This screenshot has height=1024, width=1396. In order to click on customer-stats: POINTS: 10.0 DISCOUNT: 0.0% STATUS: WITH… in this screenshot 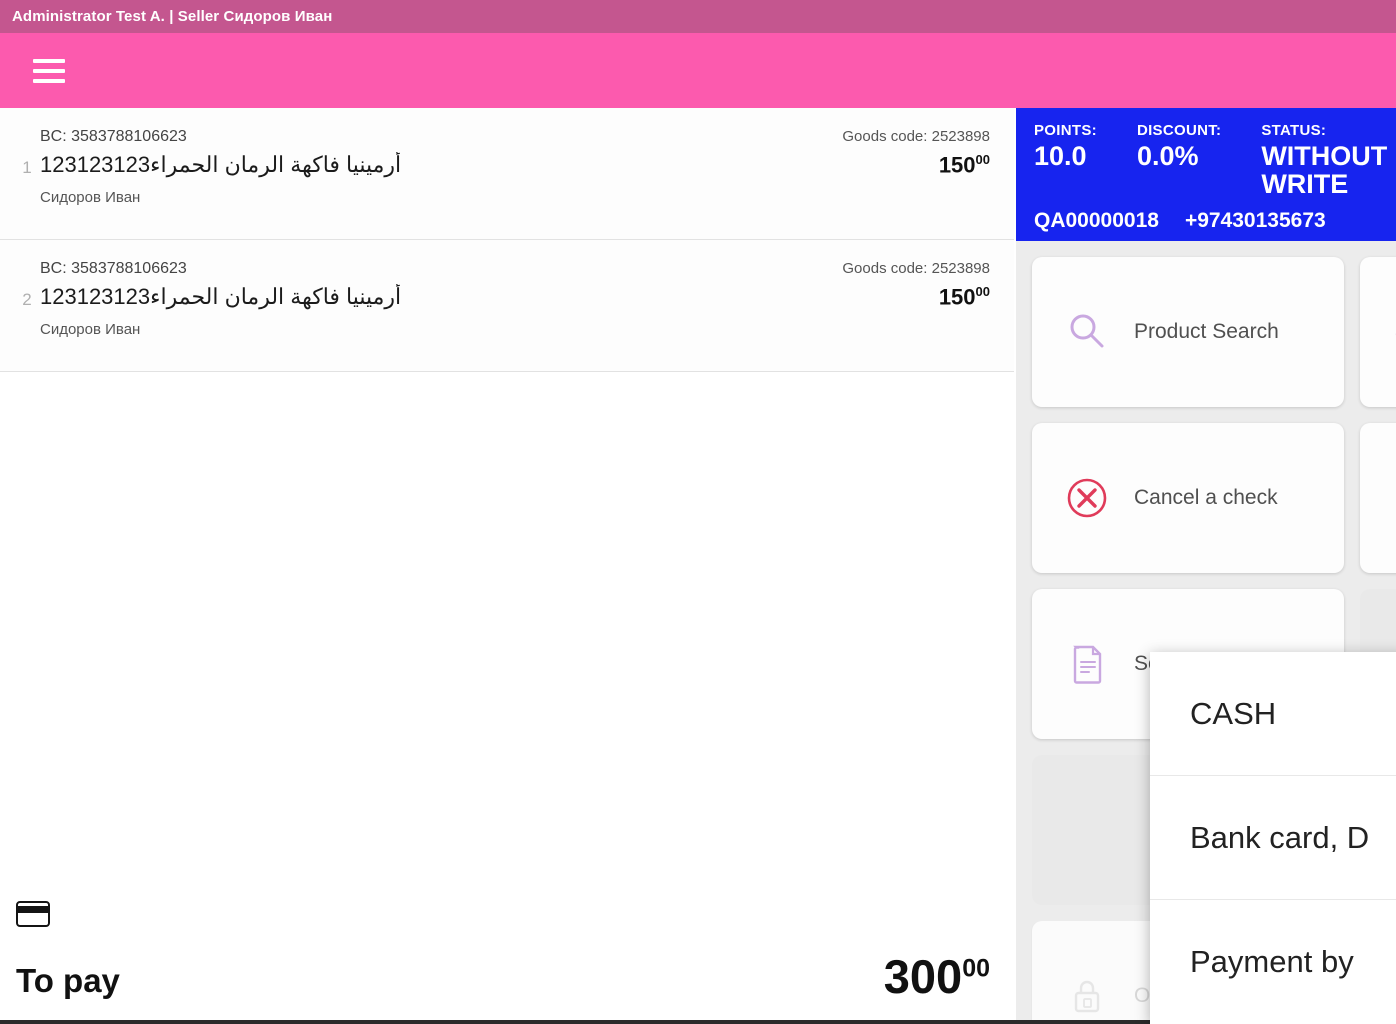, I will do `click(1215, 160)`.